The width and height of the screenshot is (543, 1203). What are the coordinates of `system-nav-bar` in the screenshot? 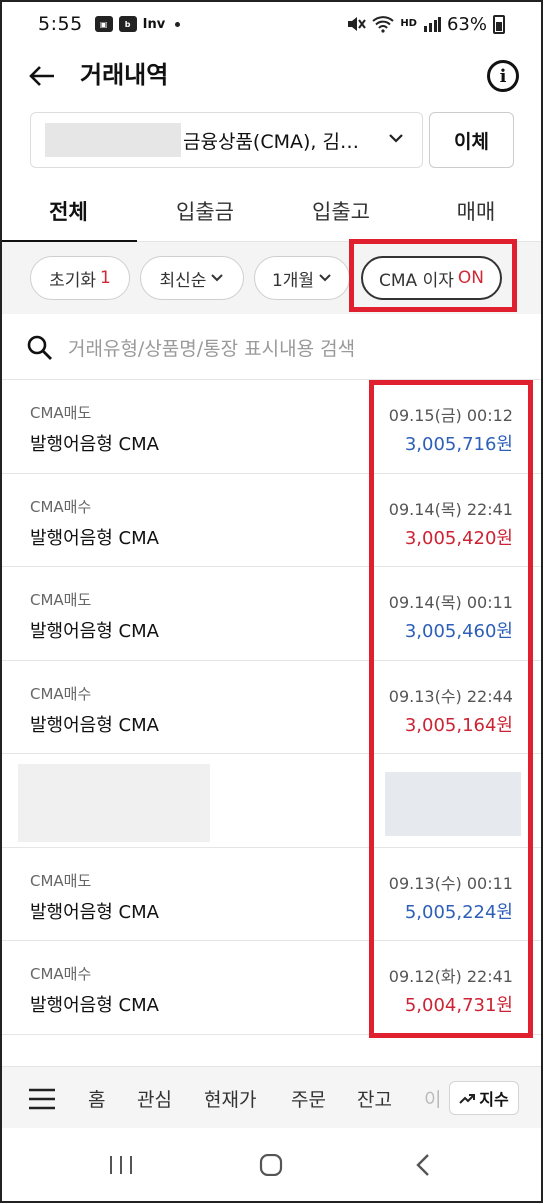 It's located at (271, 1165).